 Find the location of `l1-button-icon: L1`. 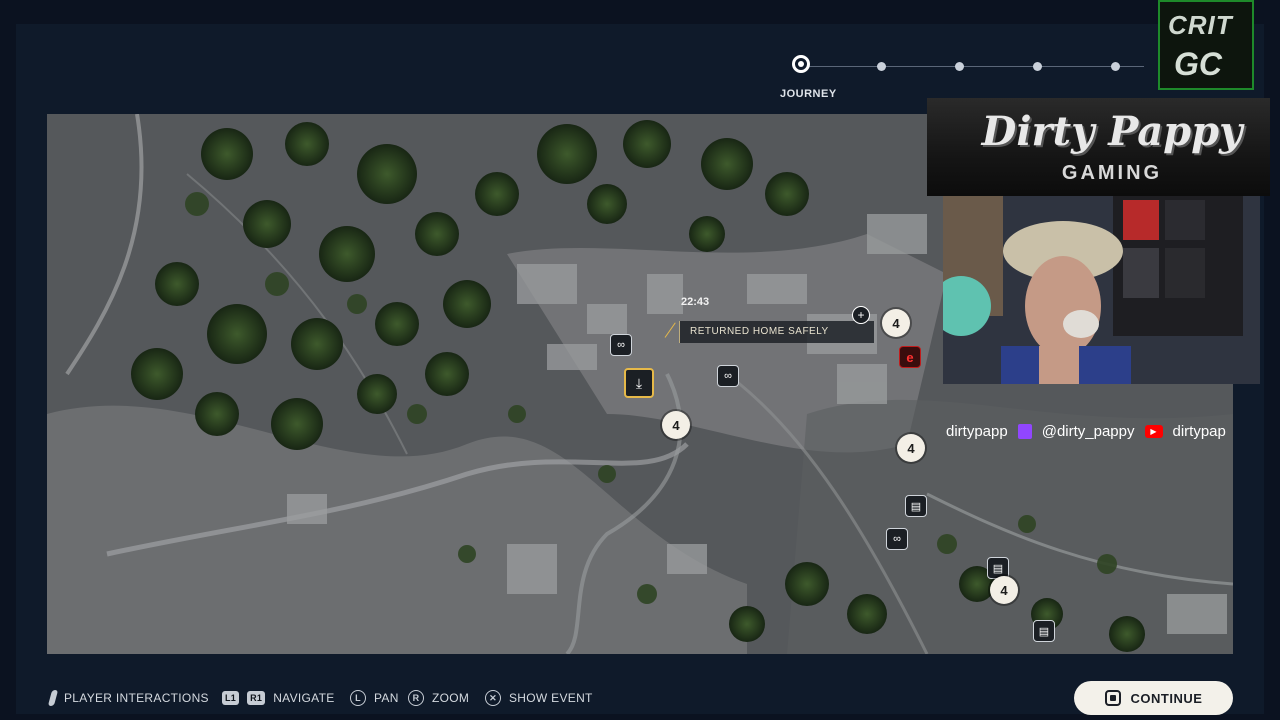

l1-button-icon: L1 is located at coordinates (231, 698).